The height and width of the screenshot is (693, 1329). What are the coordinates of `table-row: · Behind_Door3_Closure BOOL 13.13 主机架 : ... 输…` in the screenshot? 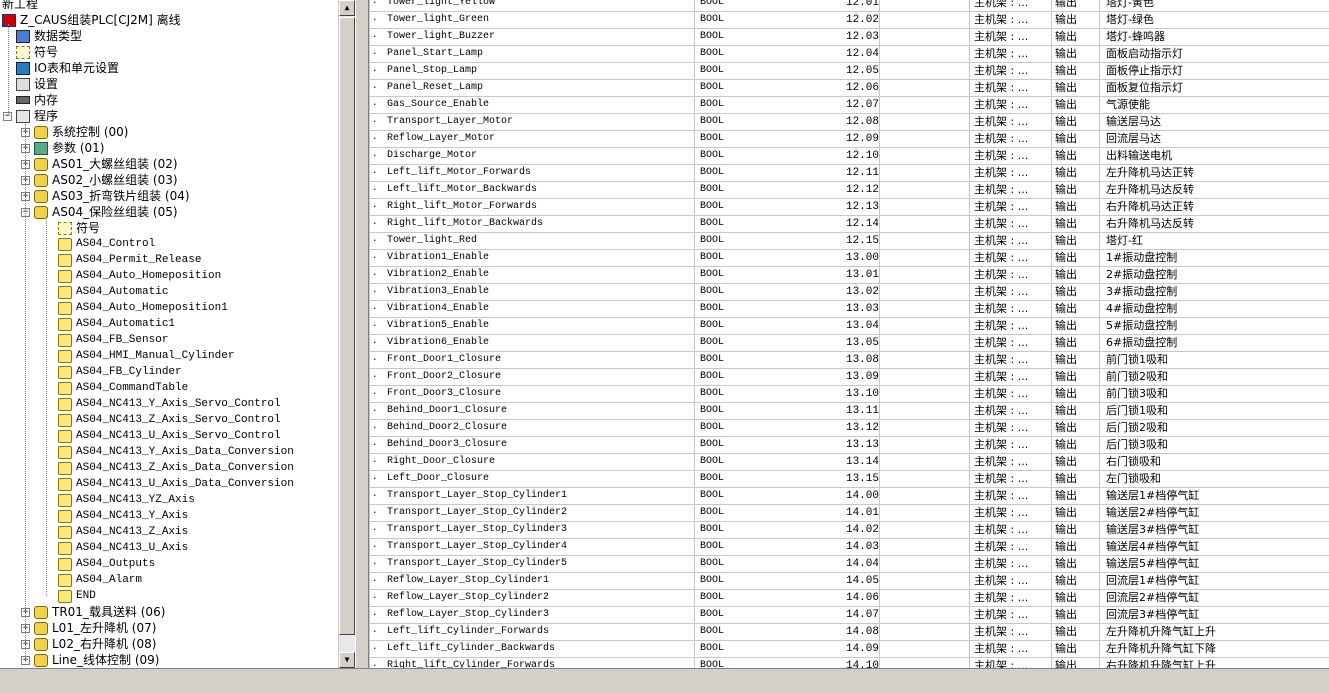 It's located at (849, 445).